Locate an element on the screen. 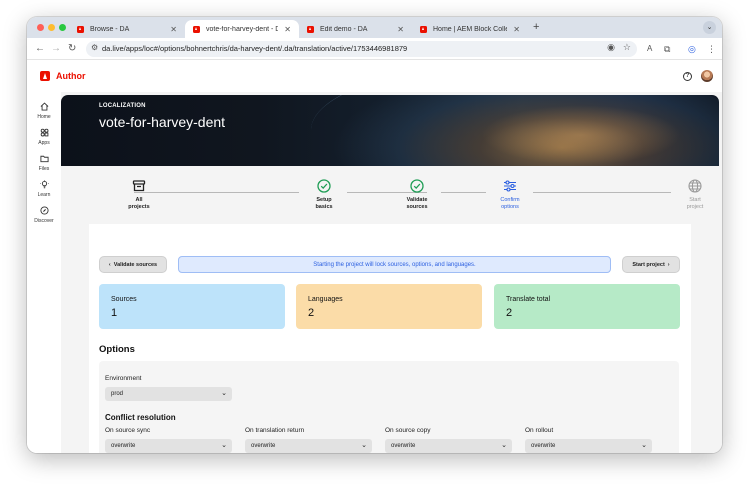  bookmark-star-icon: ☆ is located at coordinates (627, 47).